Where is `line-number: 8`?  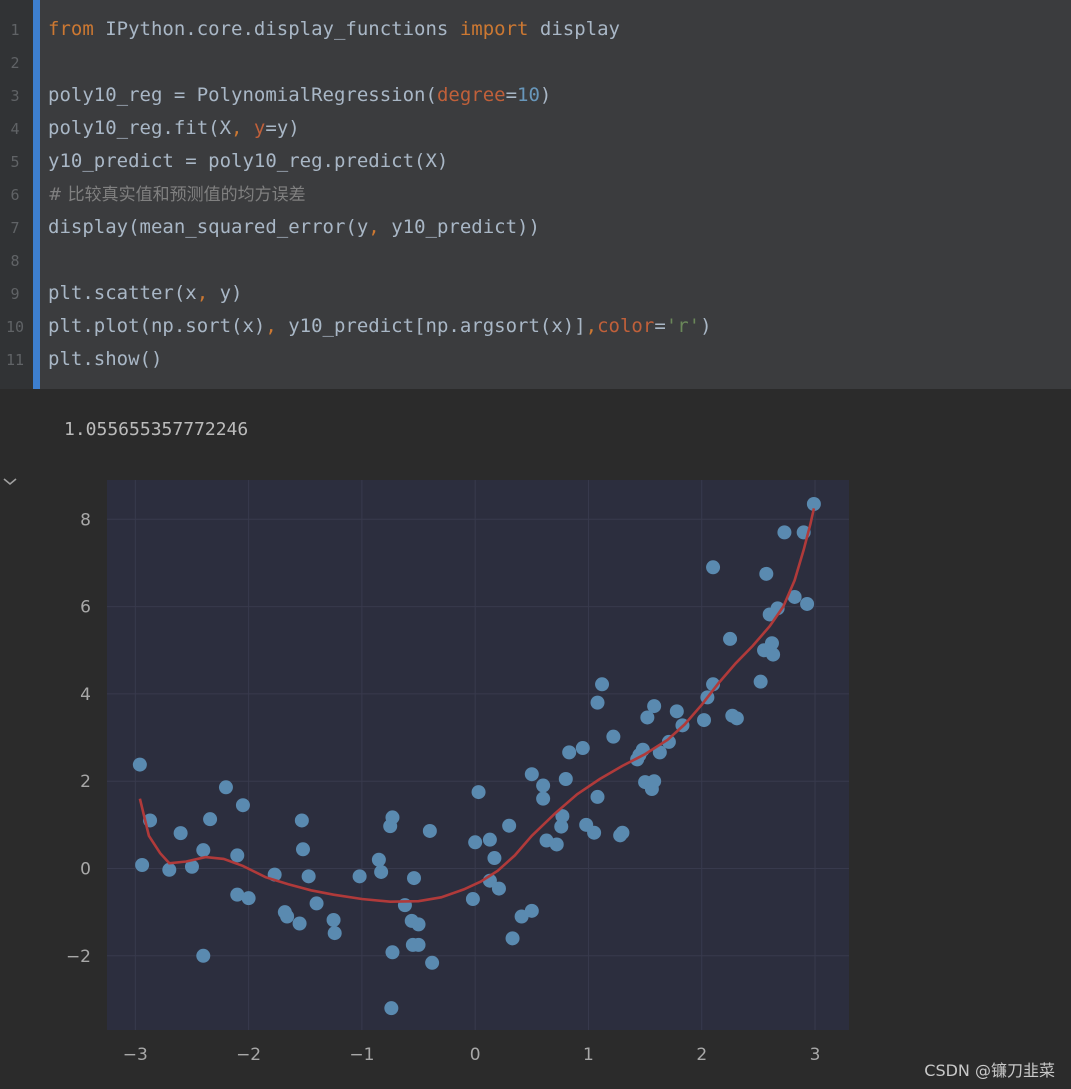 line-number: 8 is located at coordinates (15, 261).